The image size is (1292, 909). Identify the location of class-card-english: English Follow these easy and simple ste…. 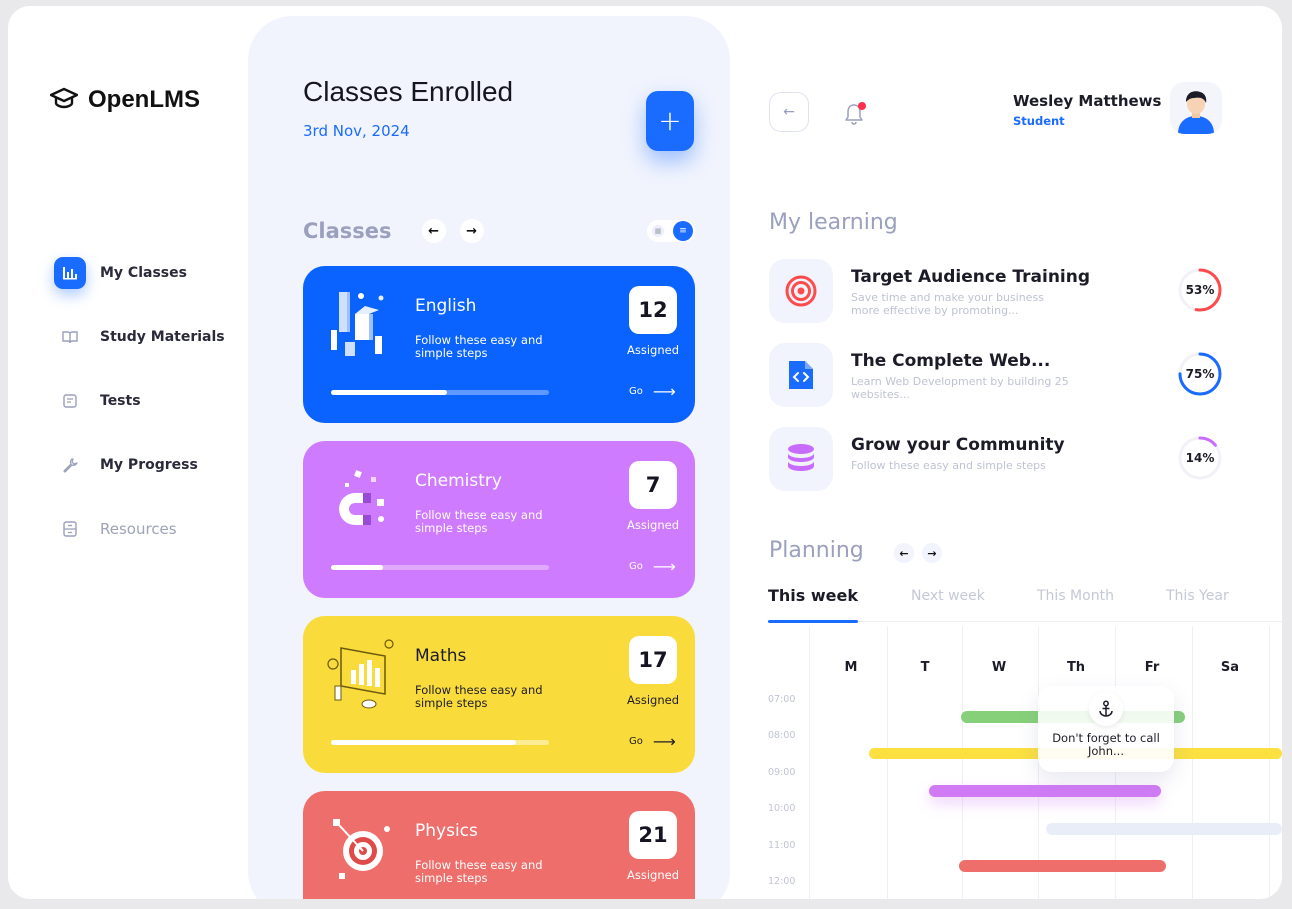
(499, 344).